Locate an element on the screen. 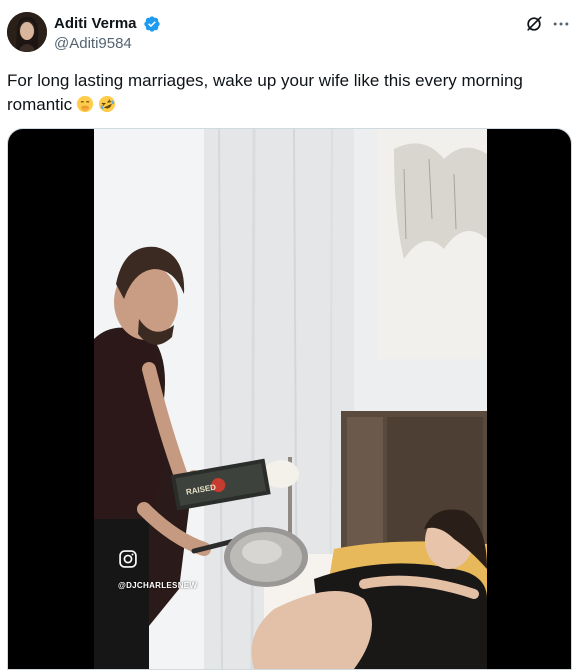 The width and height of the screenshot is (577, 670). author-name: Aditi Verma is located at coordinates (95, 23).